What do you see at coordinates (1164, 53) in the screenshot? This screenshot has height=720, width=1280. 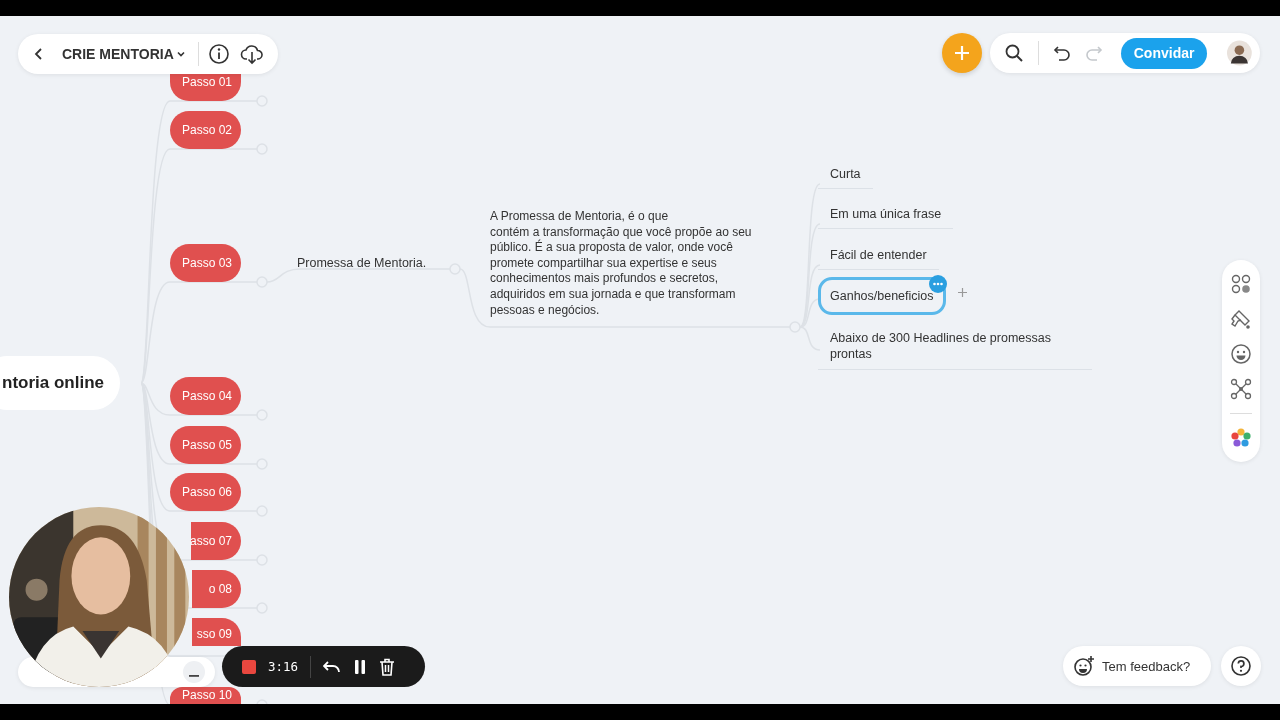 I see `invite-button: Convidar` at bounding box center [1164, 53].